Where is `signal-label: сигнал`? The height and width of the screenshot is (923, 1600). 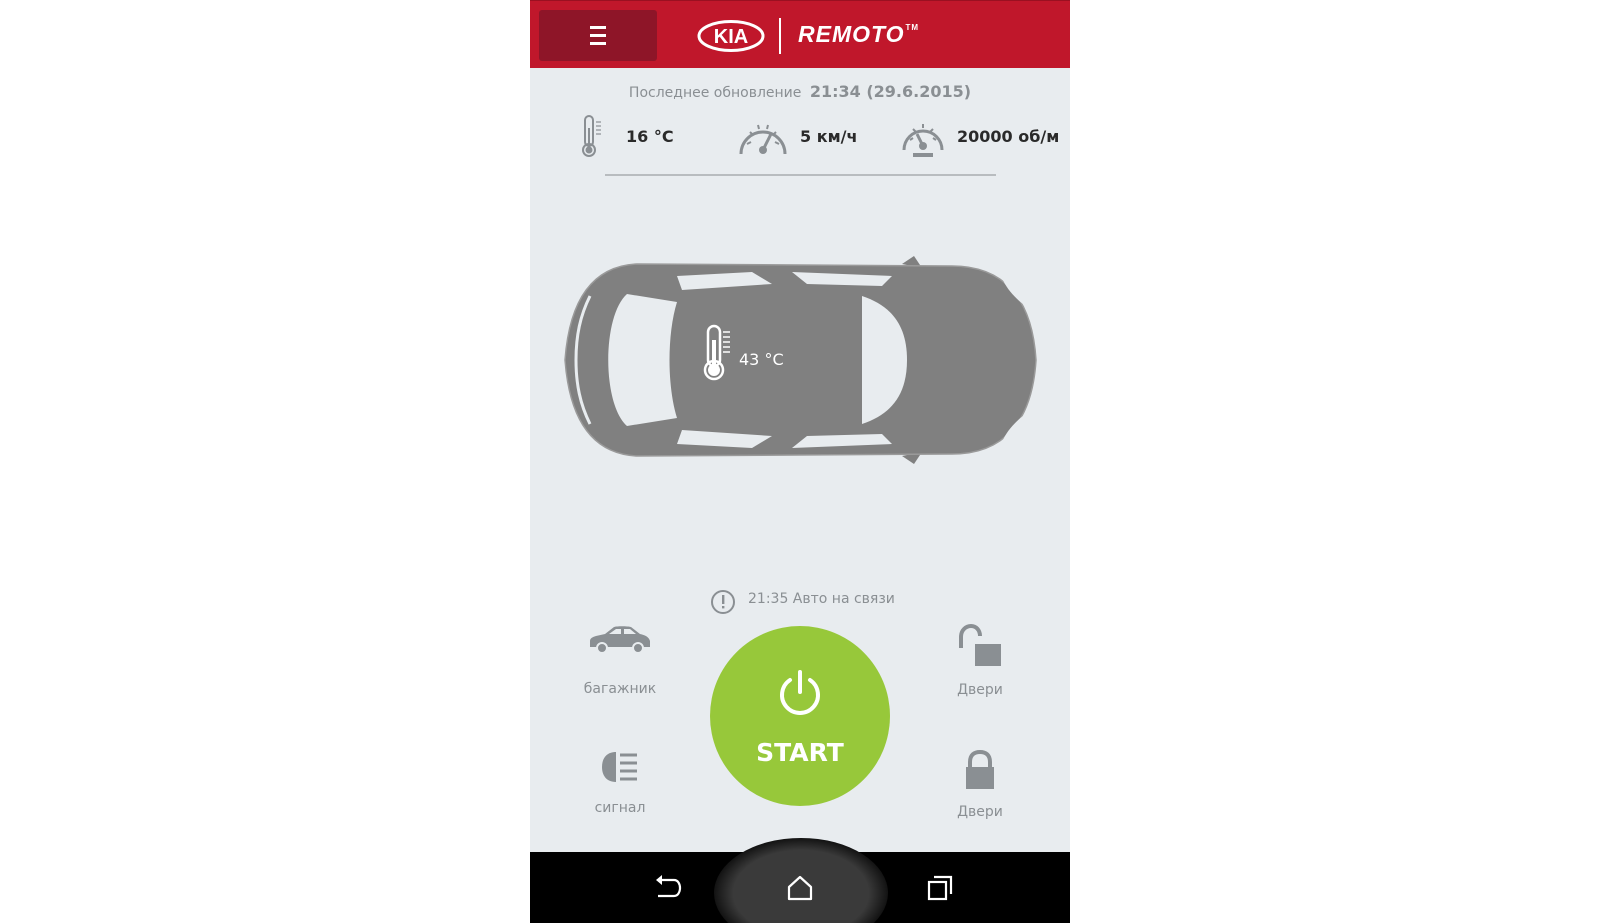
signal-label: сигнал is located at coordinates (620, 808).